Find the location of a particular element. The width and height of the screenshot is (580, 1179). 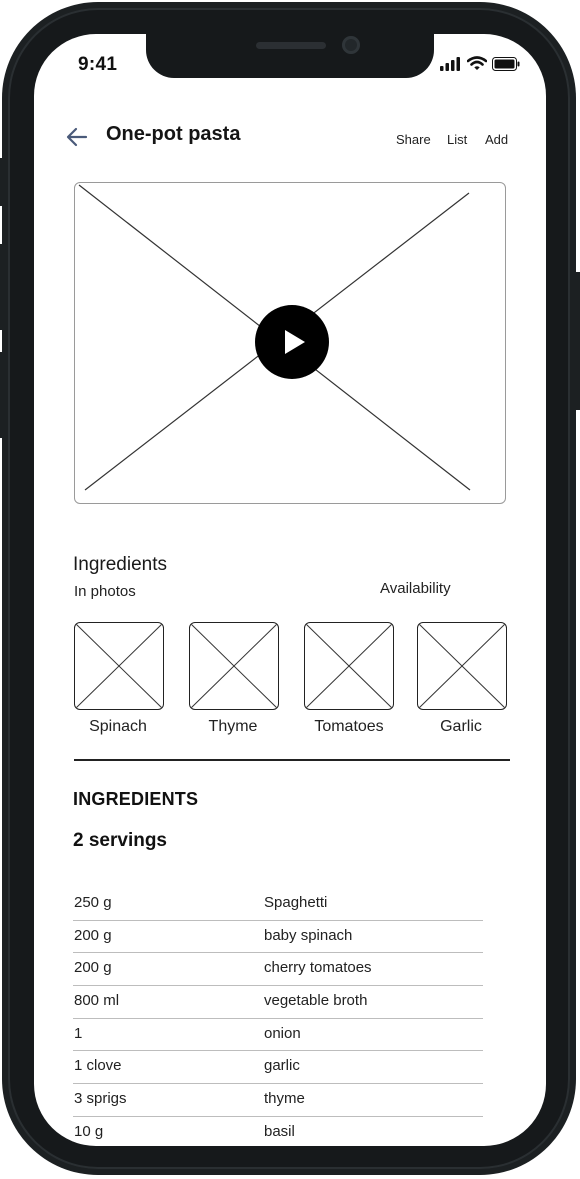

ingredient-quantity: 10 g is located at coordinates (89, 1131).